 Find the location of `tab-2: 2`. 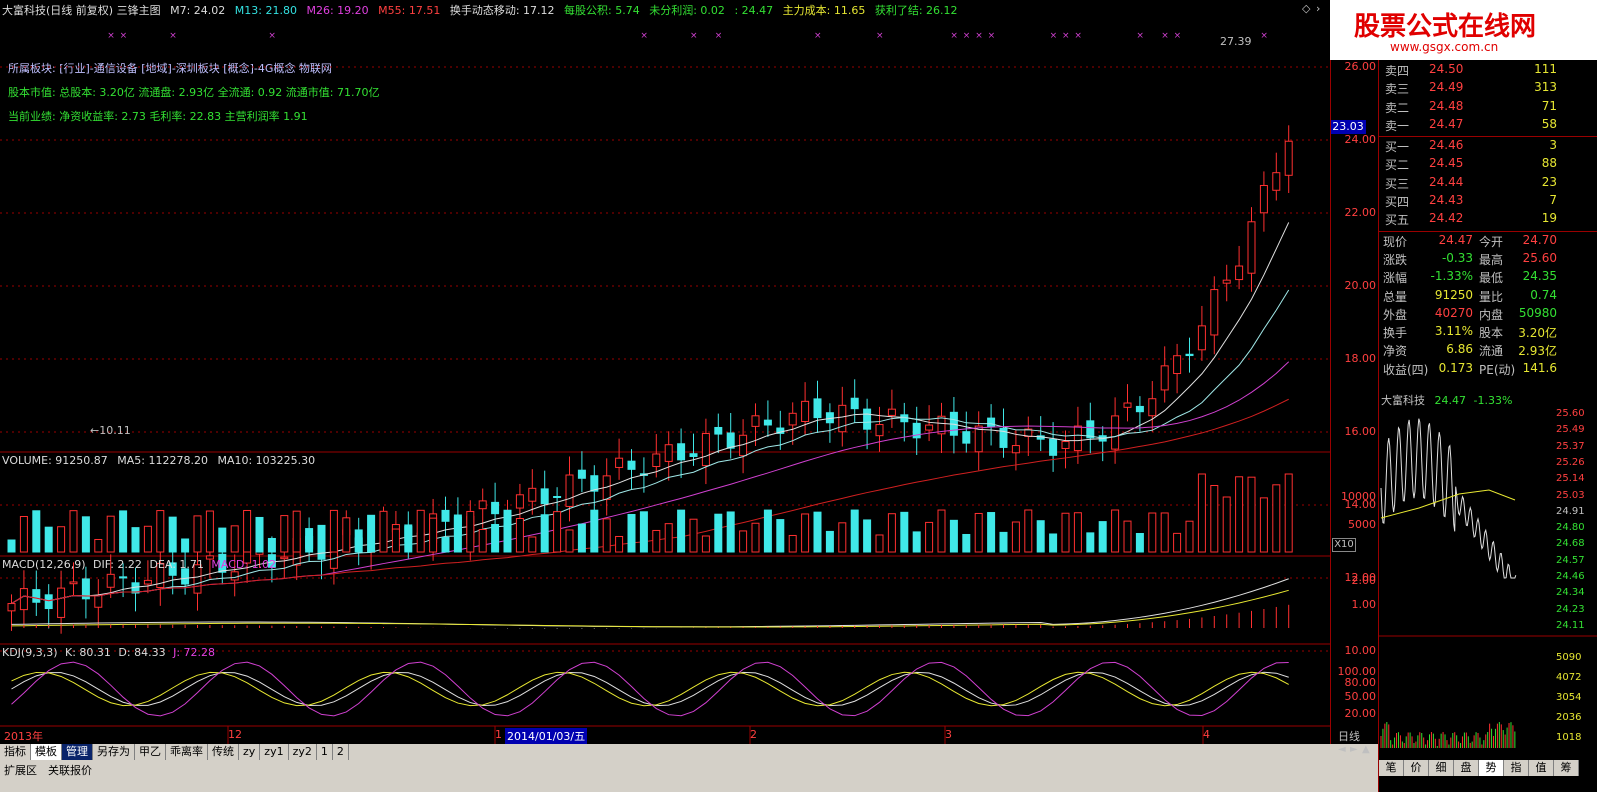

tab-2: 2 is located at coordinates (341, 752).